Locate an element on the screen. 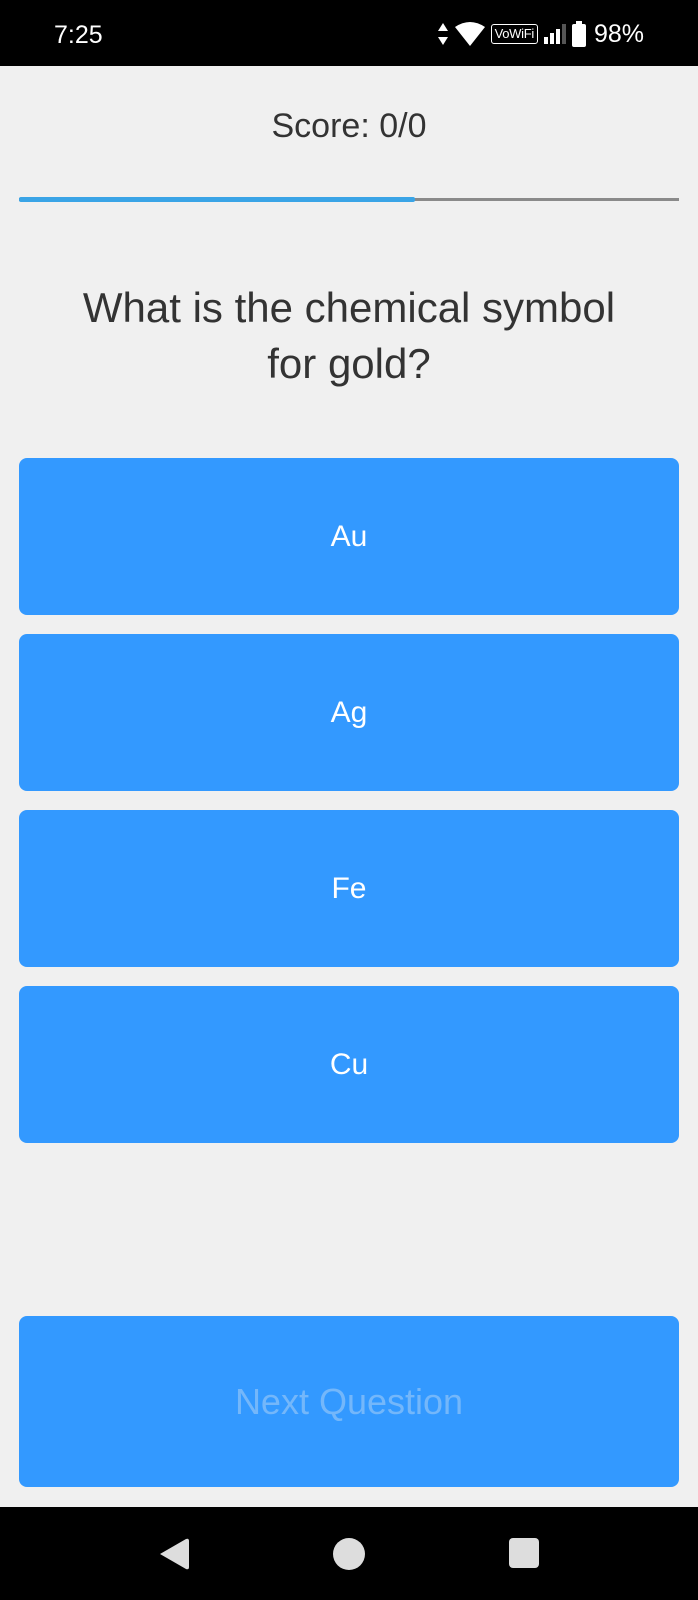  signal-icon is located at coordinates (554, 34).